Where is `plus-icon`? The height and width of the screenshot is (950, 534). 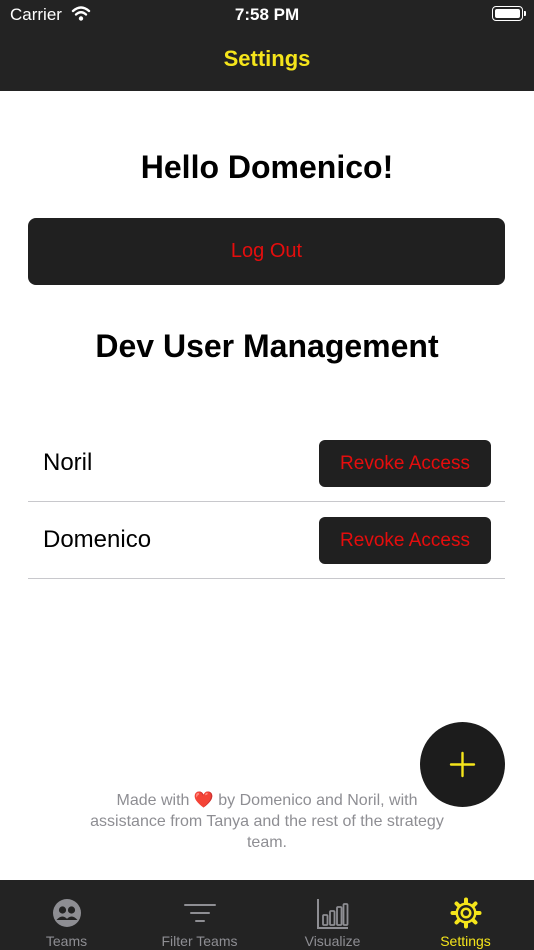
plus-icon is located at coordinates (462, 764).